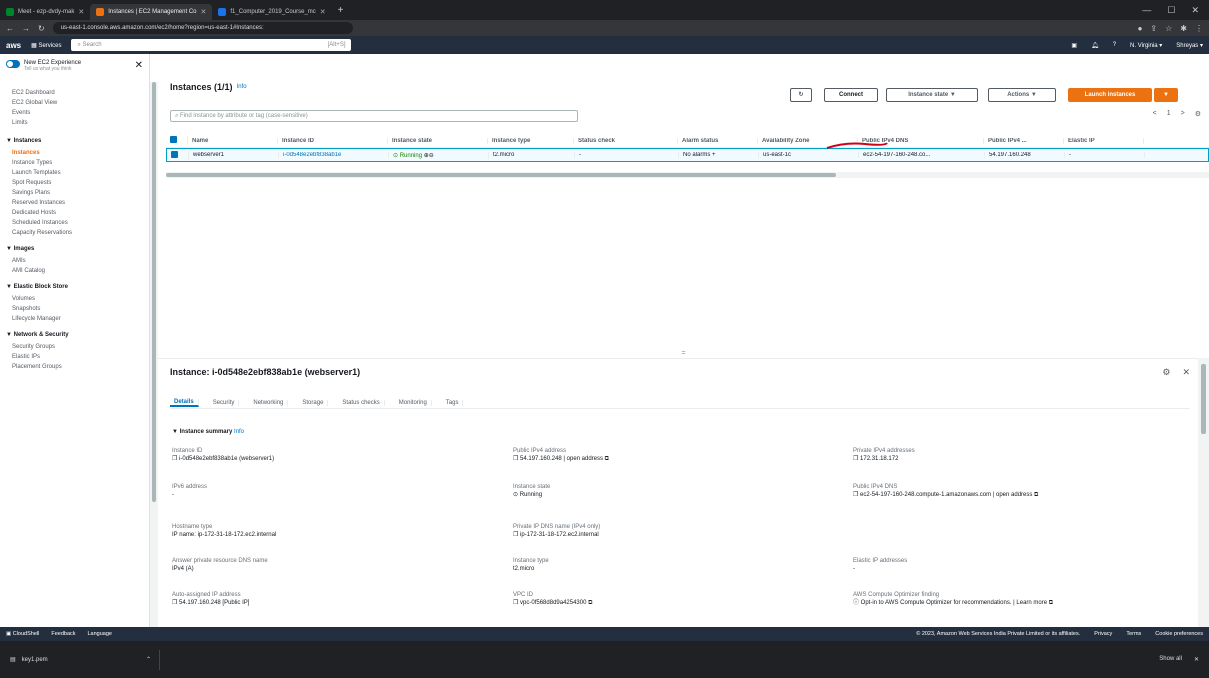 The width and height of the screenshot is (1209, 678). Describe the element at coordinates (1199, 28) in the screenshot. I see `menu-icon: ⋮` at that location.